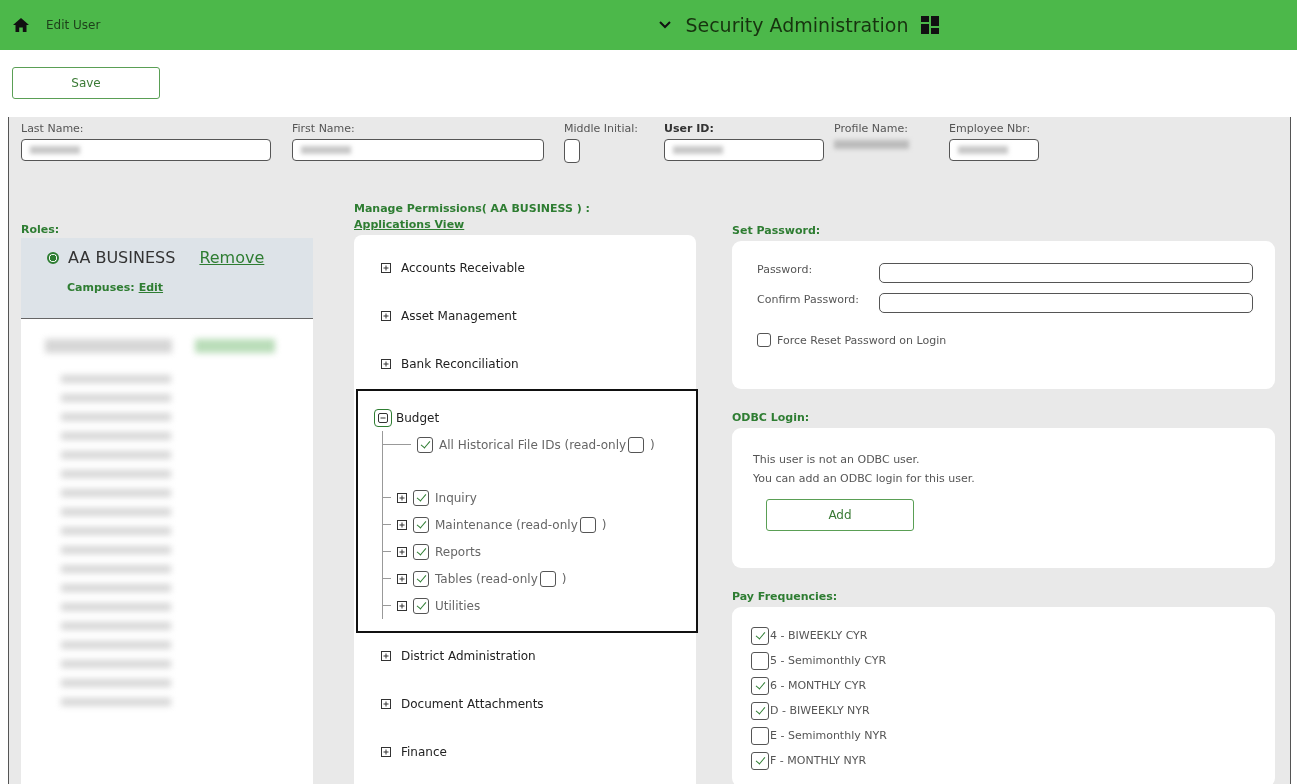 The height and width of the screenshot is (784, 1297). What do you see at coordinates (929, 25) in the screenshot?
I see `grid-icon` at bounding box center [929, 25].